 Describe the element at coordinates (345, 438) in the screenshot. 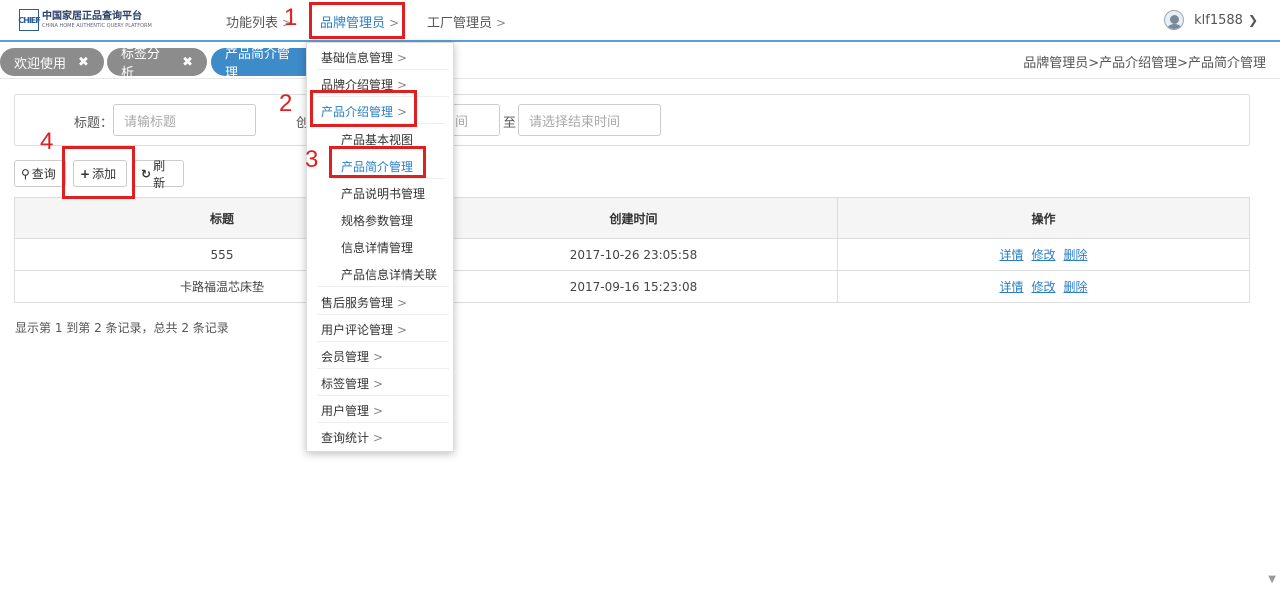

I see `menu-item-label: 查询统计` at that location.